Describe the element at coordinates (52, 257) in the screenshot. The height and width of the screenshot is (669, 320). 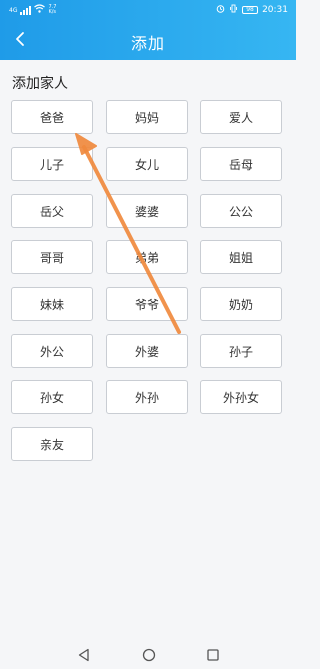
I see `relation-chip: 哥哥` at that location.